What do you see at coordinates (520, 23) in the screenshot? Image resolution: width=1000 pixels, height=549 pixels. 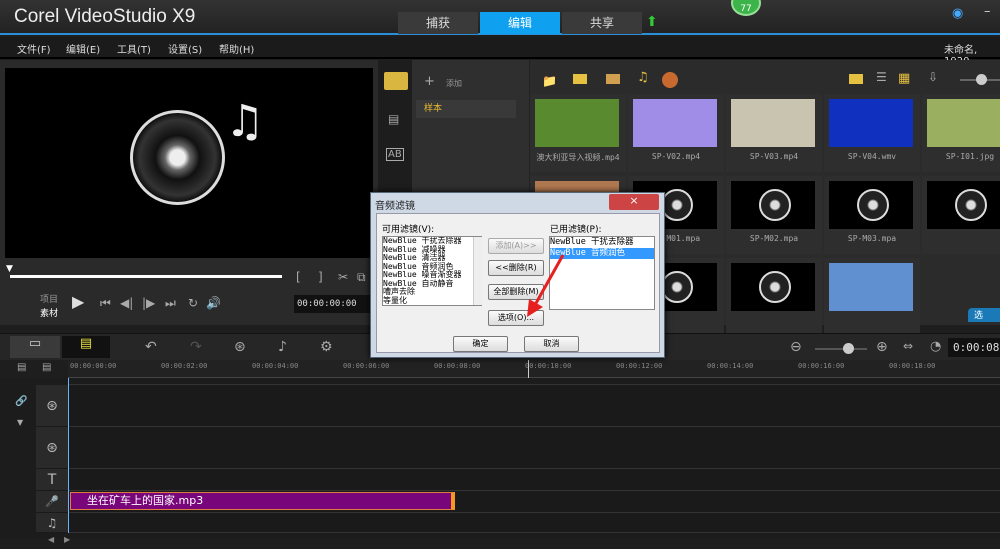 I see `tab-edit: 编辑` at bounding box center [520, 23].